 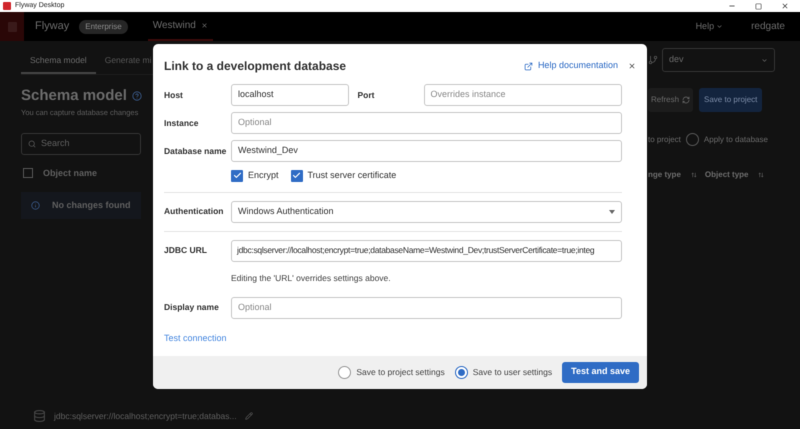 I want to click on brand-name: redgate, so click(x=768, y=27).